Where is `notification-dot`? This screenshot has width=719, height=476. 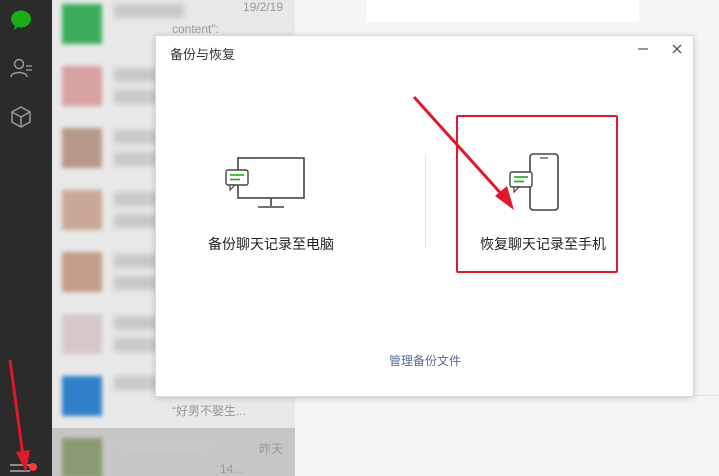 notification-dot is located at coordinates (33, 467).